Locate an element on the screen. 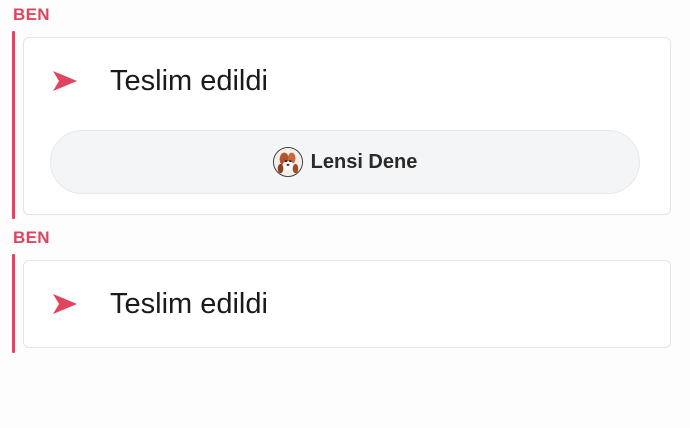 Image resolution: width=690 pixels, height=428 pixels. viewer-name: Lensi Dene is located at coordinates (364, 161).